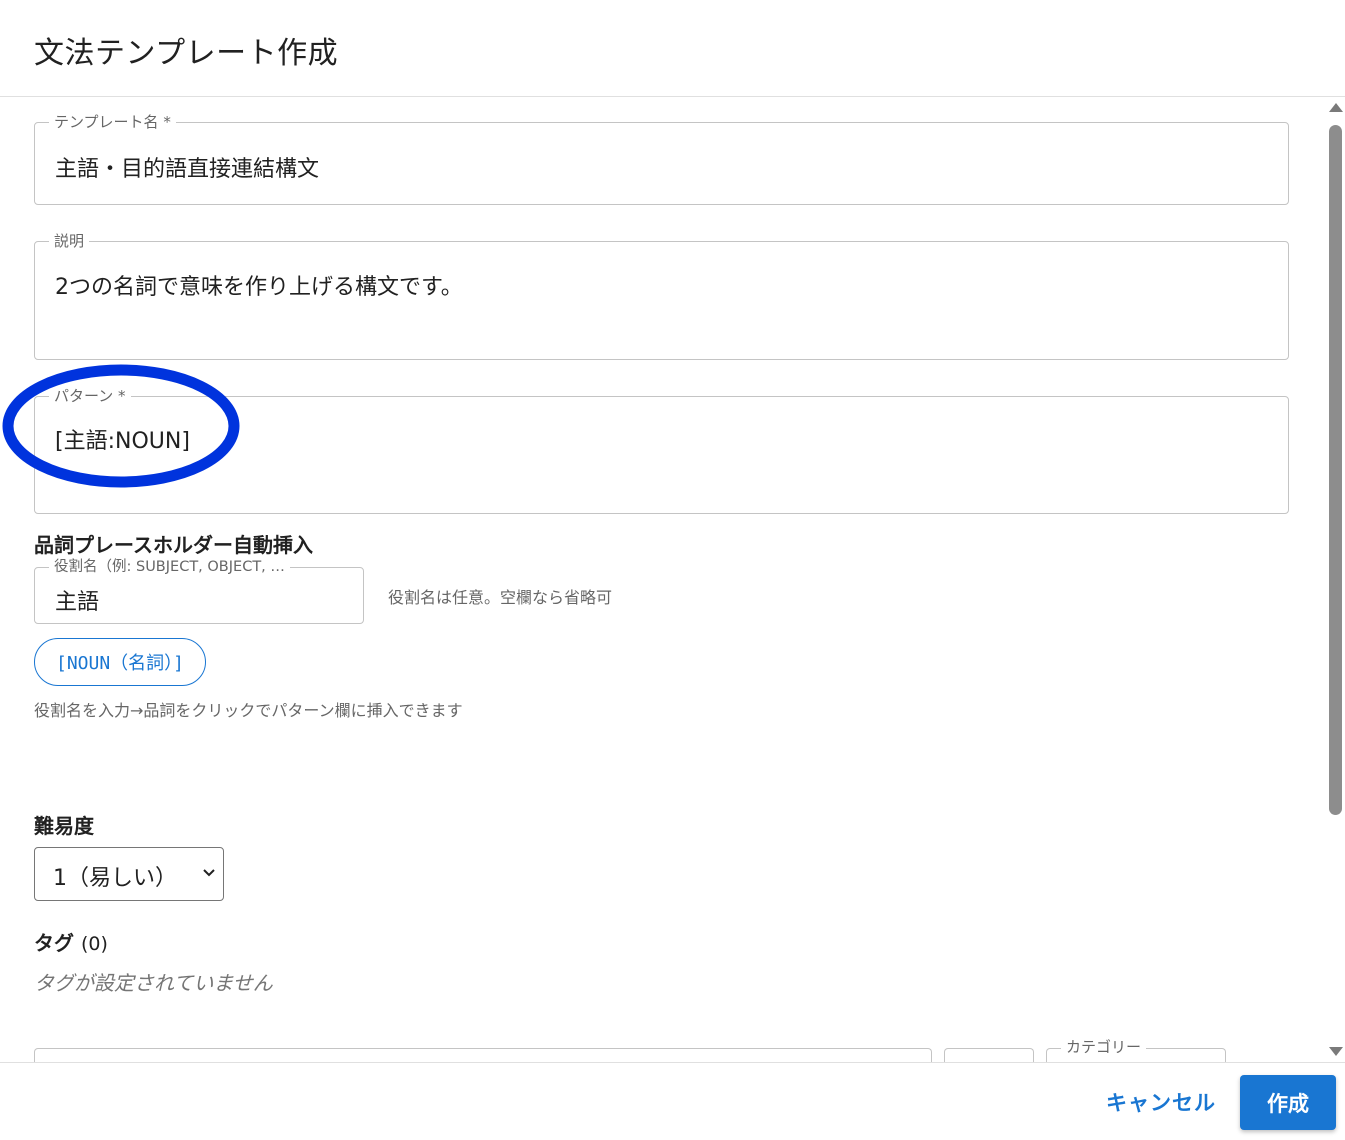 This screenshot has height=1140, width=1345. I want to click on difficulty-heading: 難易度, so click(64, 826).